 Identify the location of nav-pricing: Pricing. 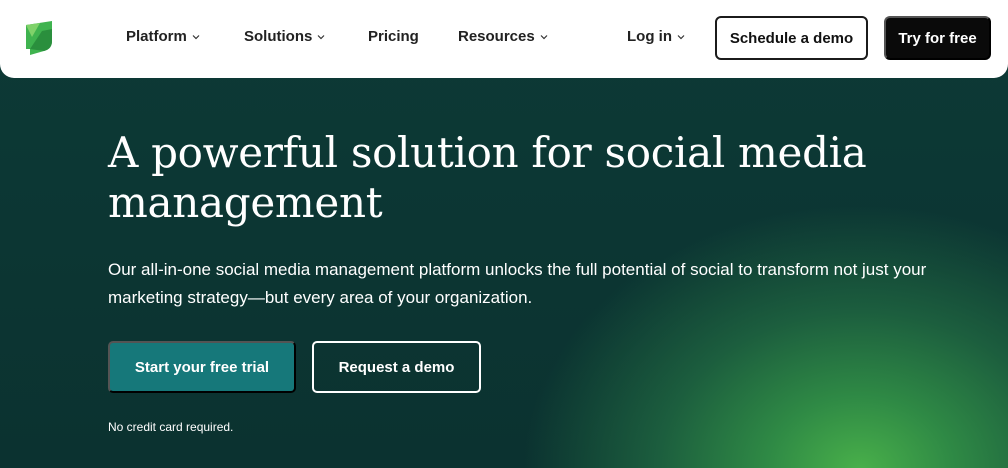
(393, 36).